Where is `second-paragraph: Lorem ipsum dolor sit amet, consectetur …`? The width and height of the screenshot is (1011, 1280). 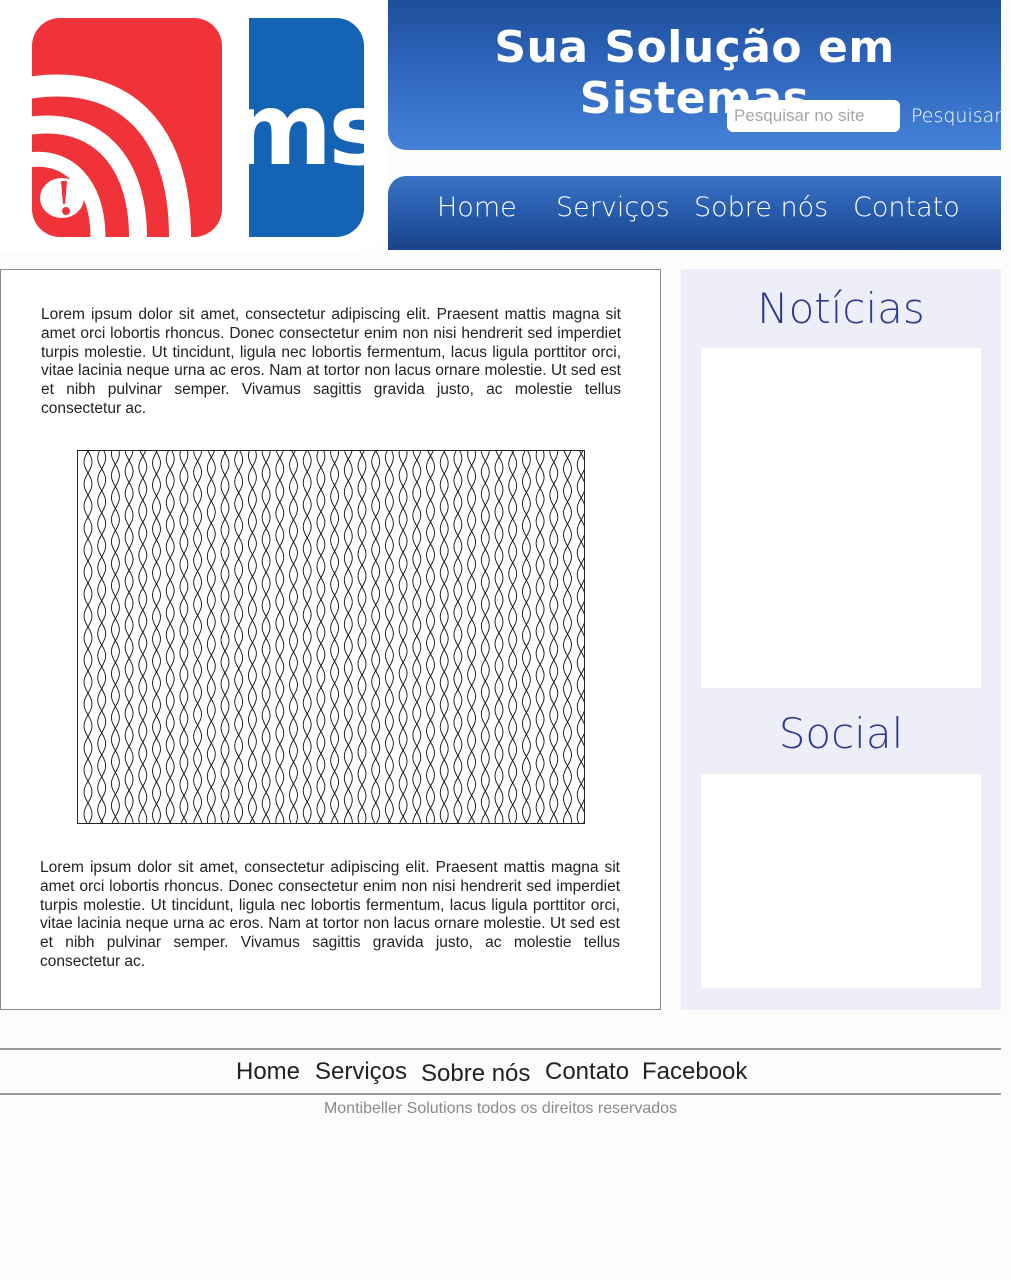 second-paragraph: Lorem ipsum dolor sit amet, consectetur … is located at coordinates (330, 914).